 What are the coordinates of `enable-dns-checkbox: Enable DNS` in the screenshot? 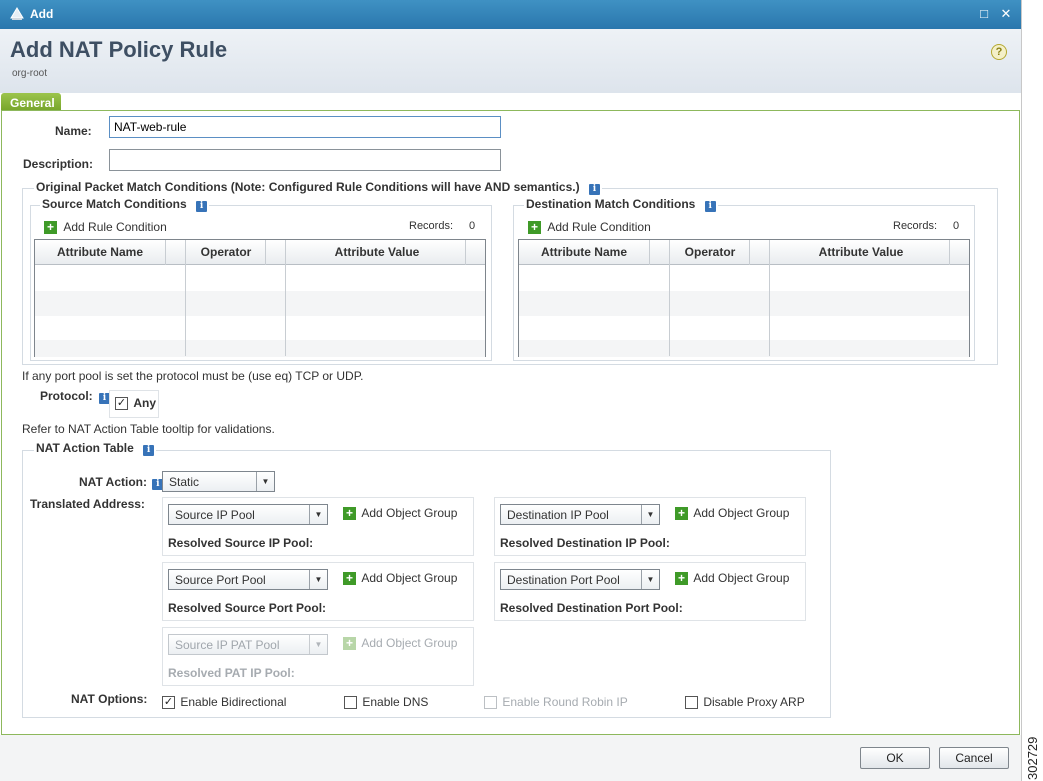 It's located at (386, 702).